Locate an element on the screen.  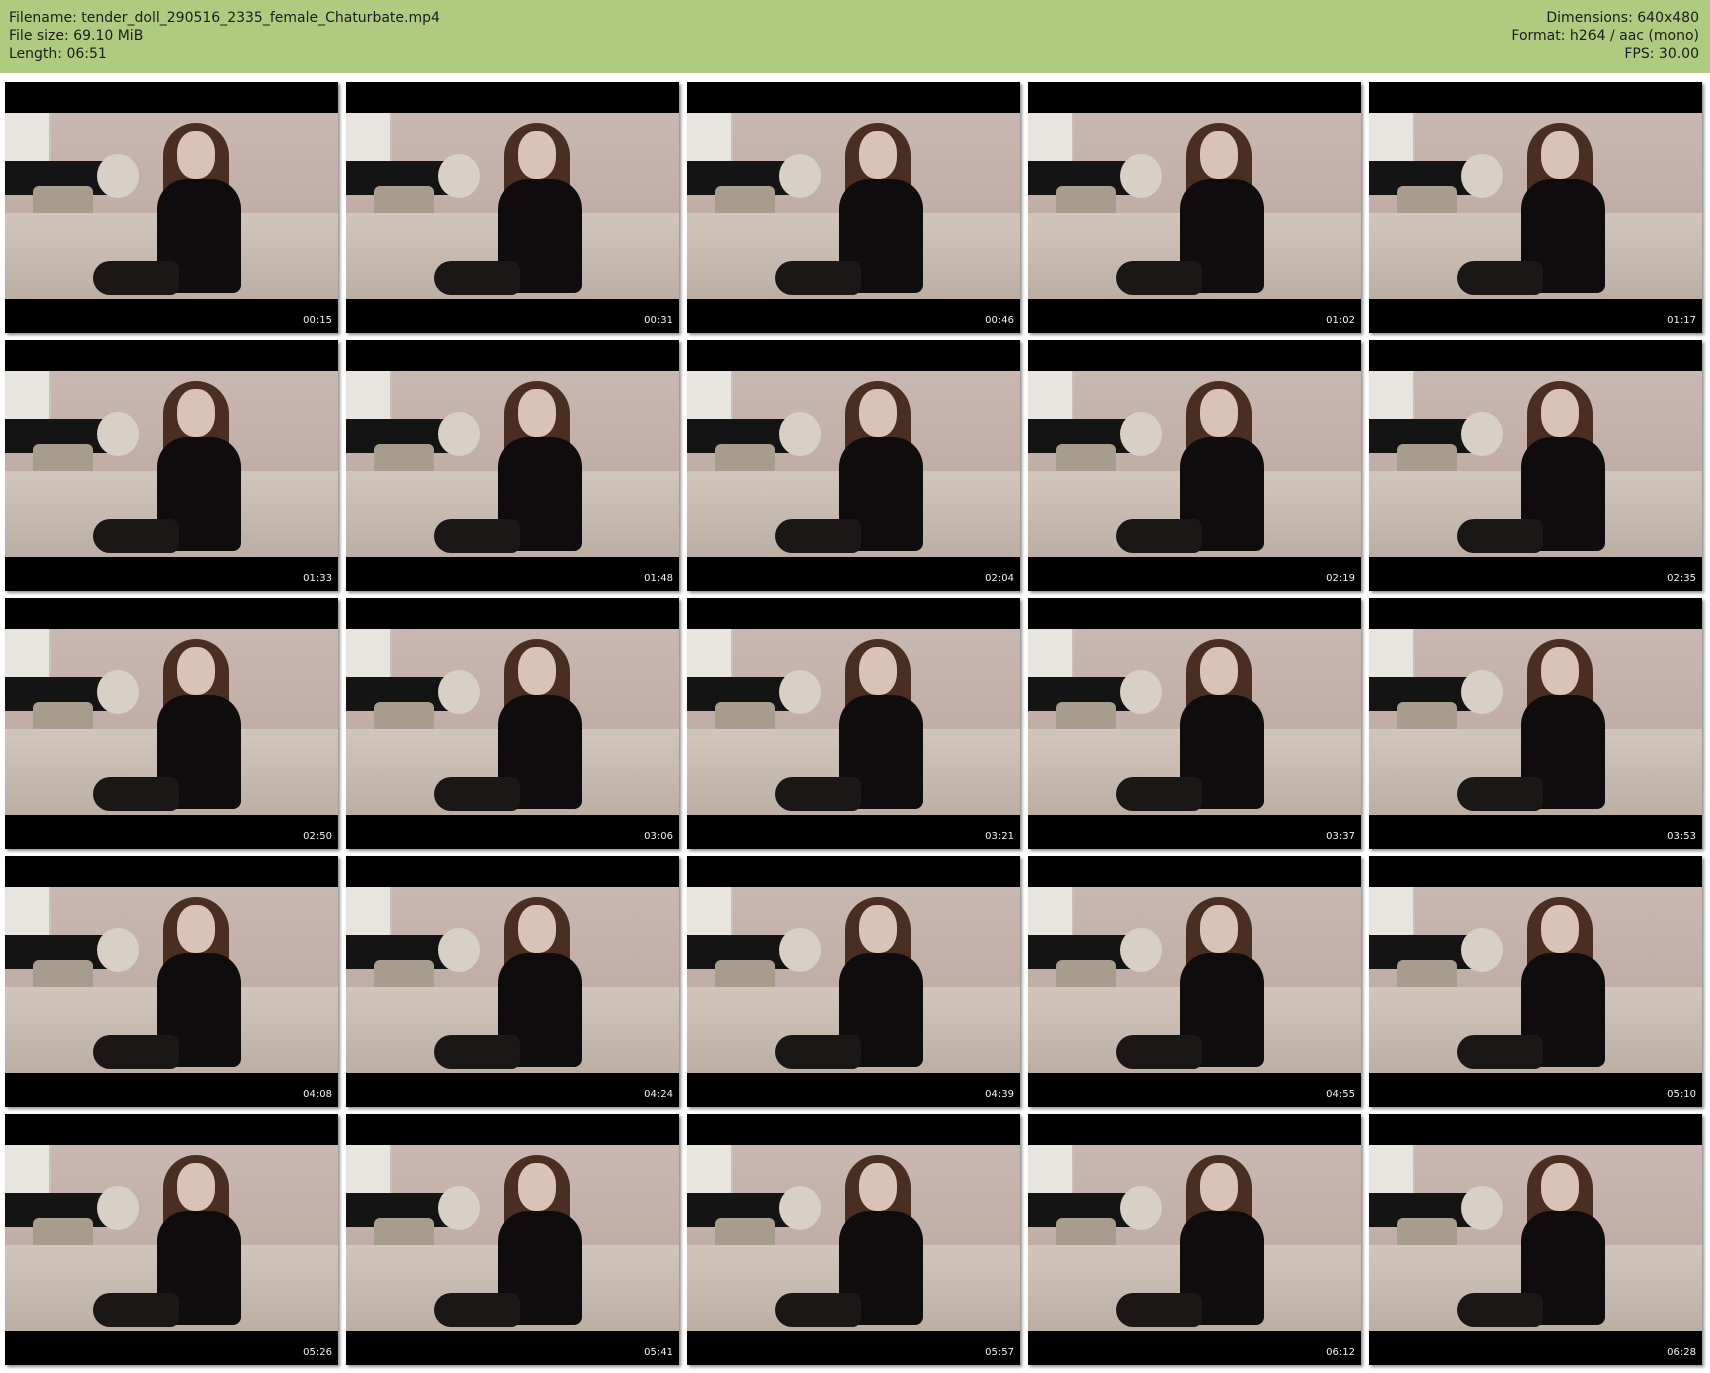
thumbnail: 00:31 is located at coordinates (512, 207).